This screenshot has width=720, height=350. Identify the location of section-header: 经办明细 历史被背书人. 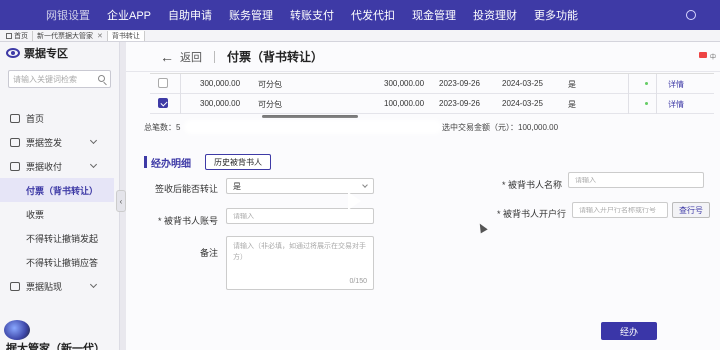
(207, 162).